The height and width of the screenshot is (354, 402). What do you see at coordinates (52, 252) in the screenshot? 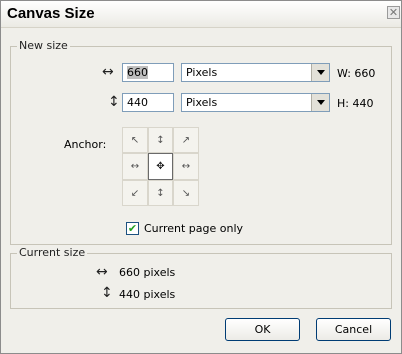
I see `current-size-legend: Current size` at bounding box center [52, 252].